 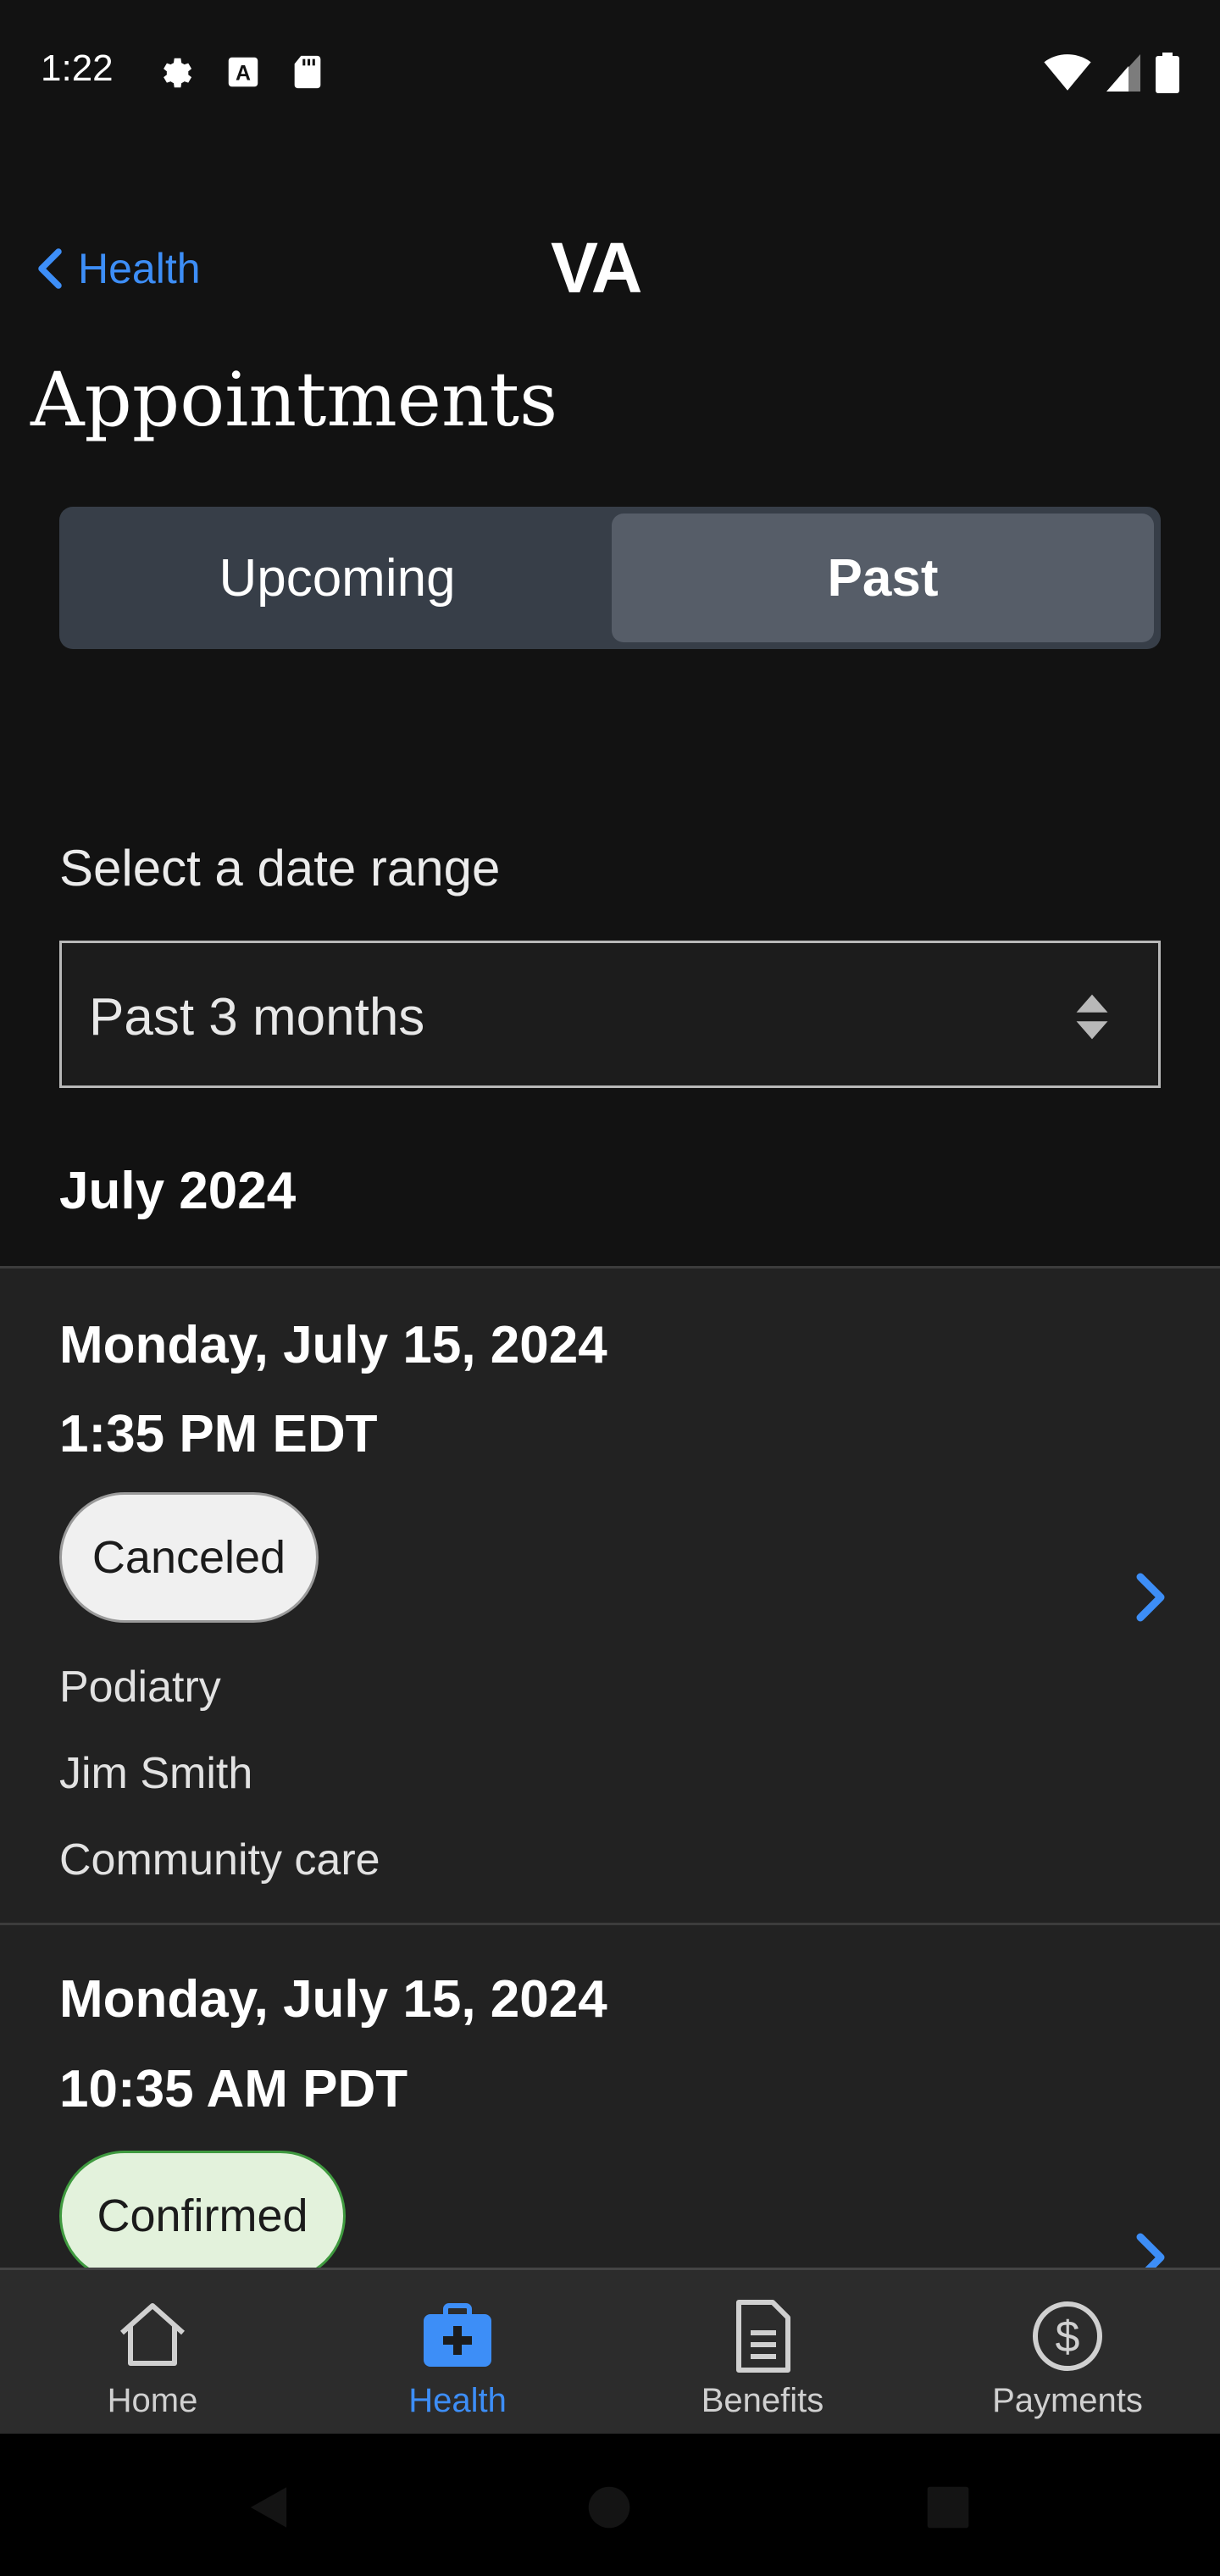 I want to click on status-badge: Canceled, so click(x=189, y=1557).